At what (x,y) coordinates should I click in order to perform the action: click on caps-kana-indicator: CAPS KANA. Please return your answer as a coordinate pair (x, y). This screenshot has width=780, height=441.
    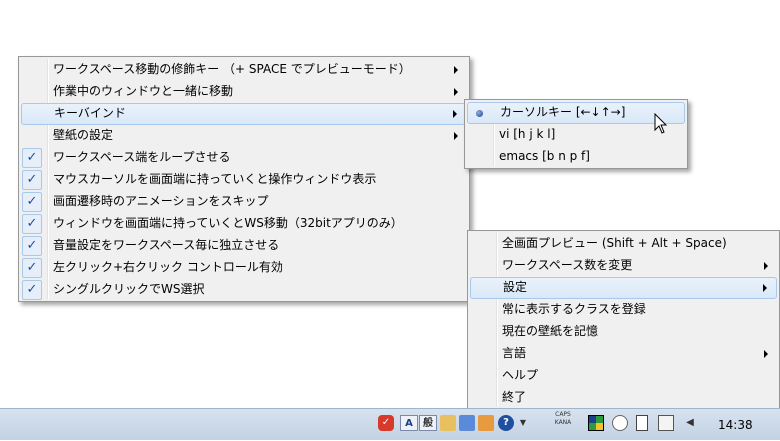
    Looking at the image, I should click on (563, 419).